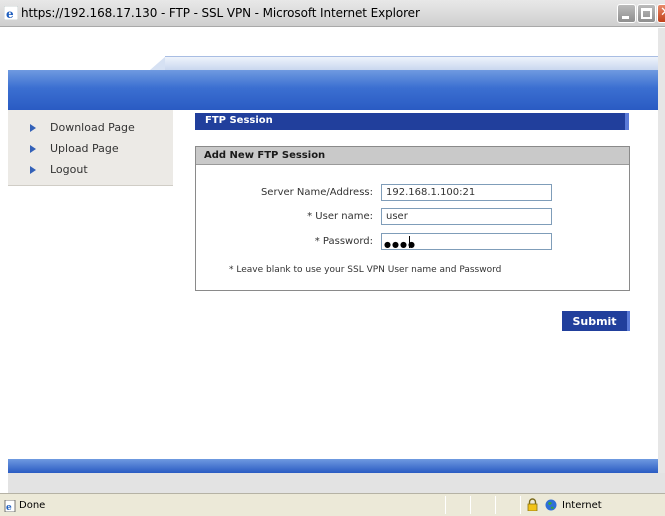 This screenshot has width=665, height=516. Describe the element at coordinates (466, 216) in the screenshot. I see `user-name-input` at that location.